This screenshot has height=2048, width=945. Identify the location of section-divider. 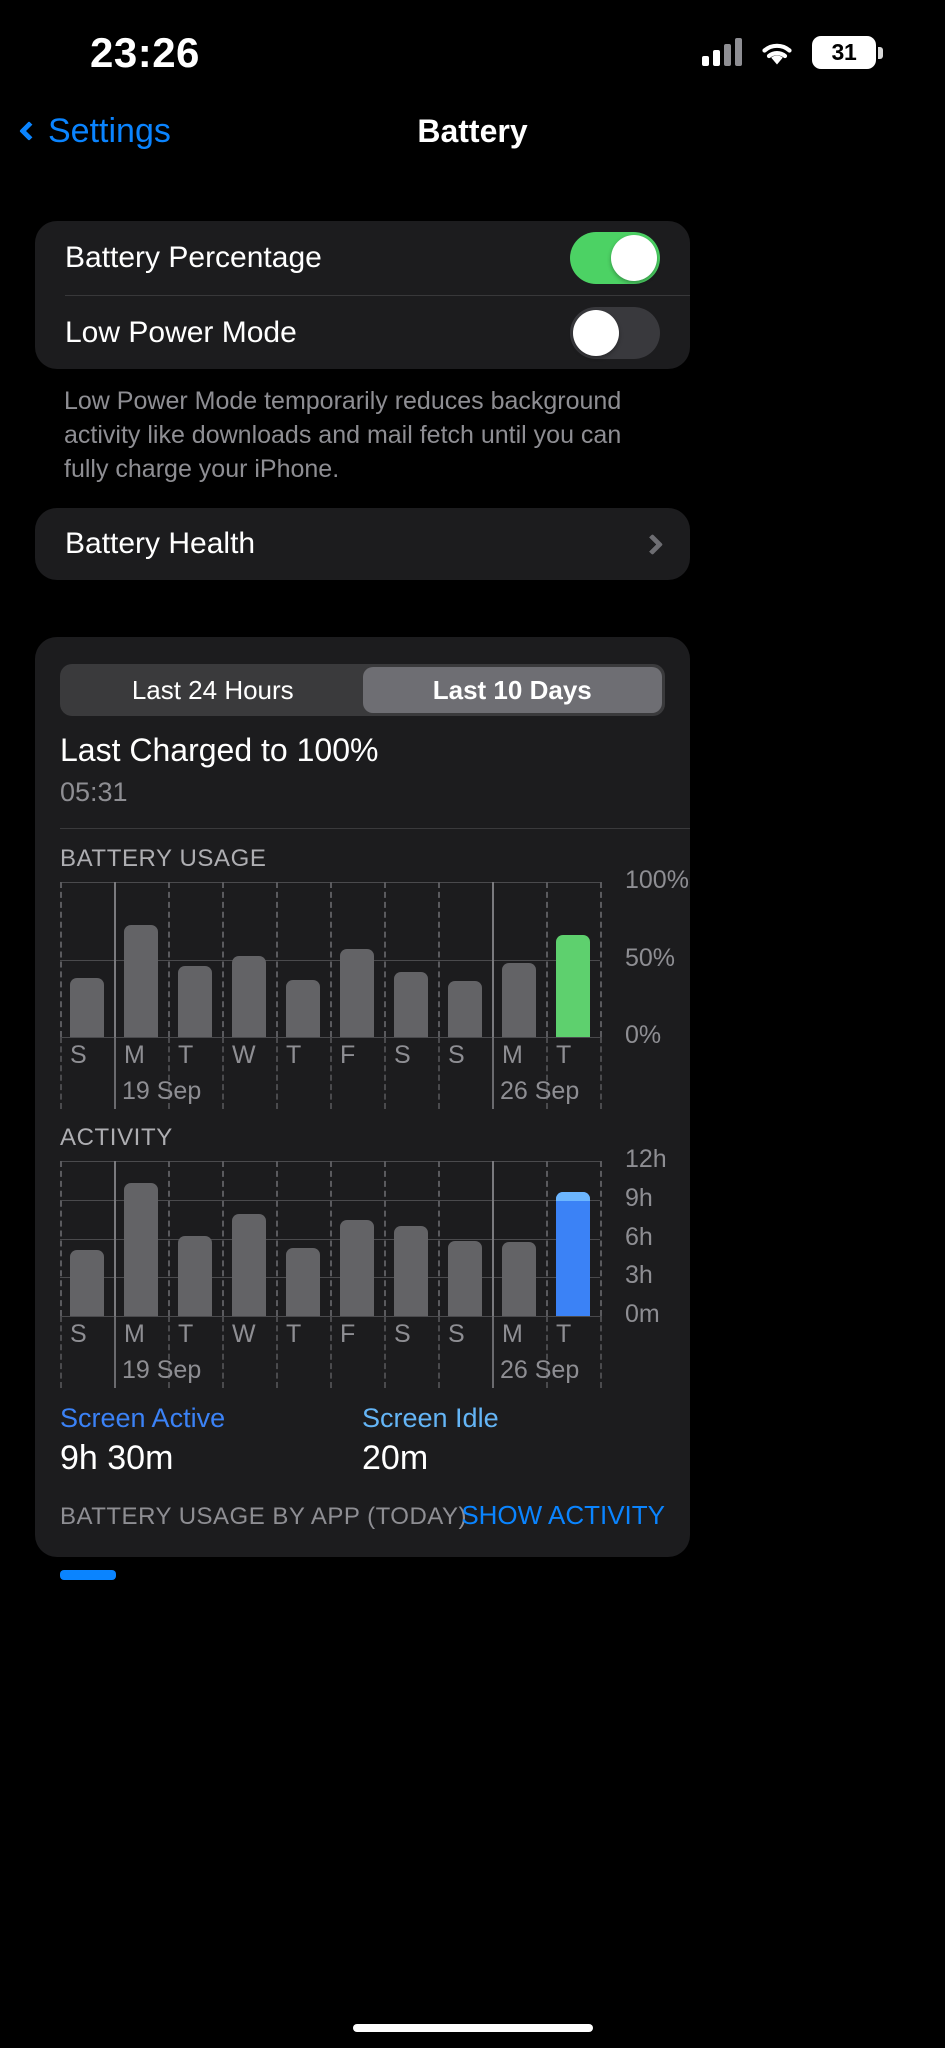
(375, 828).